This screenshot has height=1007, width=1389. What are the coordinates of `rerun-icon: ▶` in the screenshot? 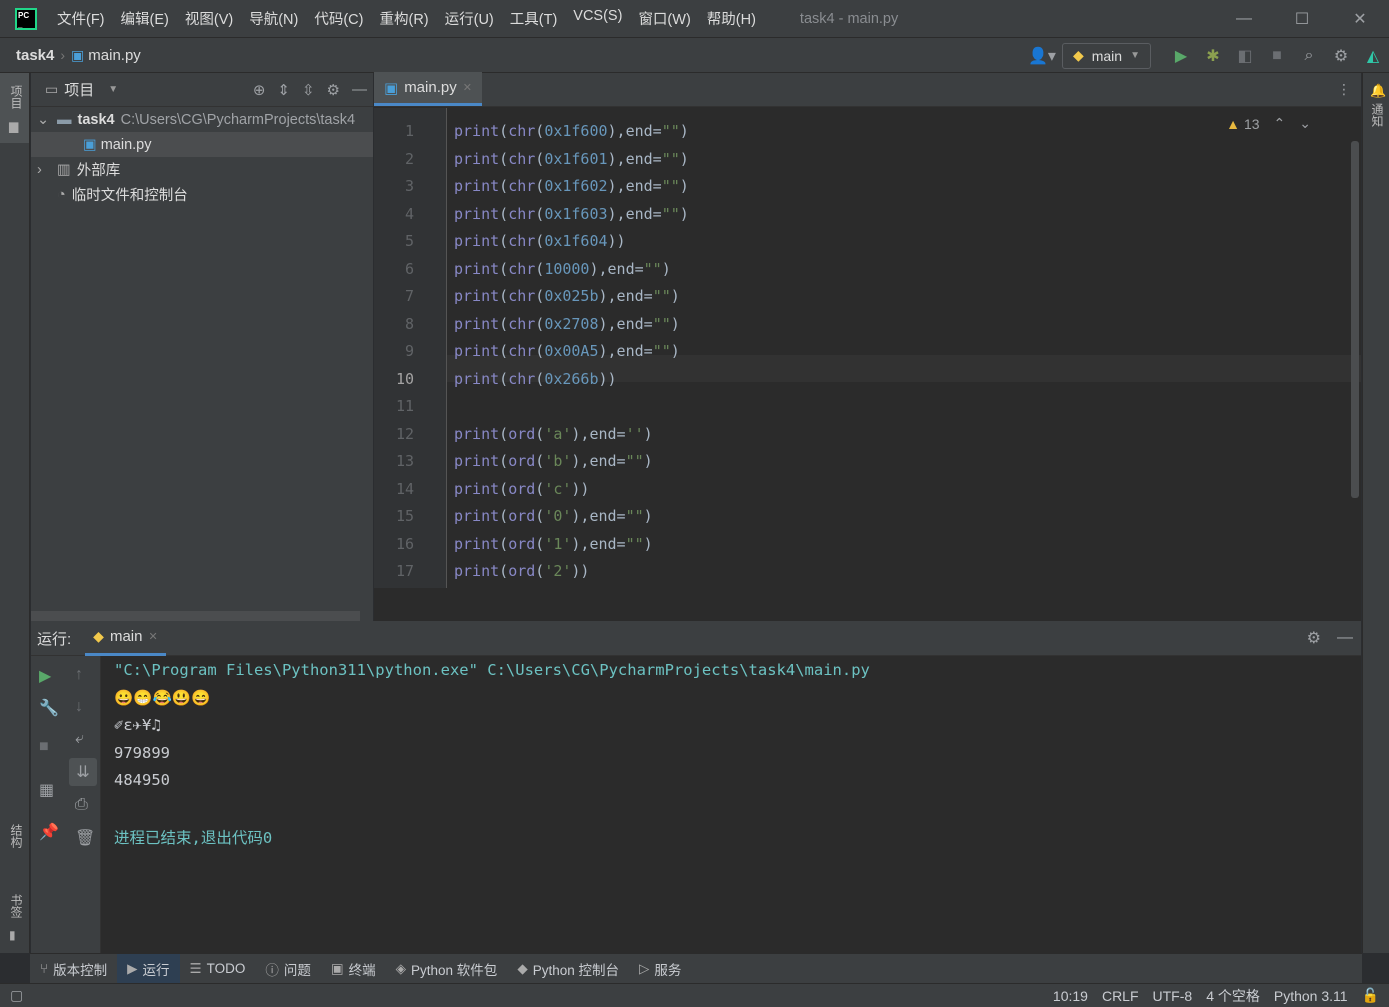 It's located at (45, 676).